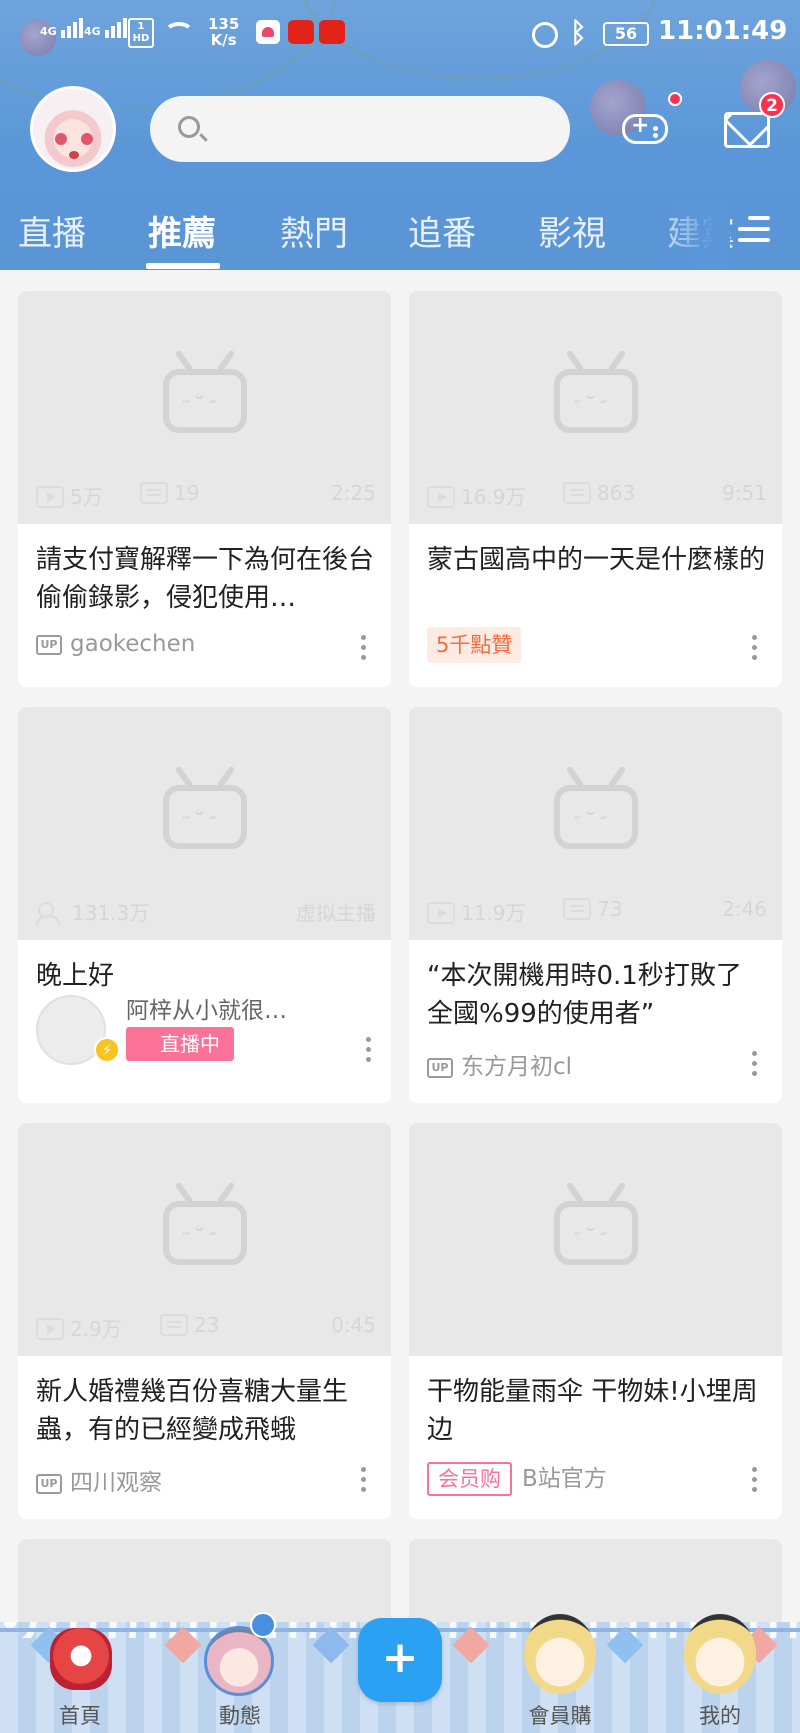 This screenshot has height=1733, width=800. I want to click on video-stats: 11.9万 73 2:46, so click(597, 912).